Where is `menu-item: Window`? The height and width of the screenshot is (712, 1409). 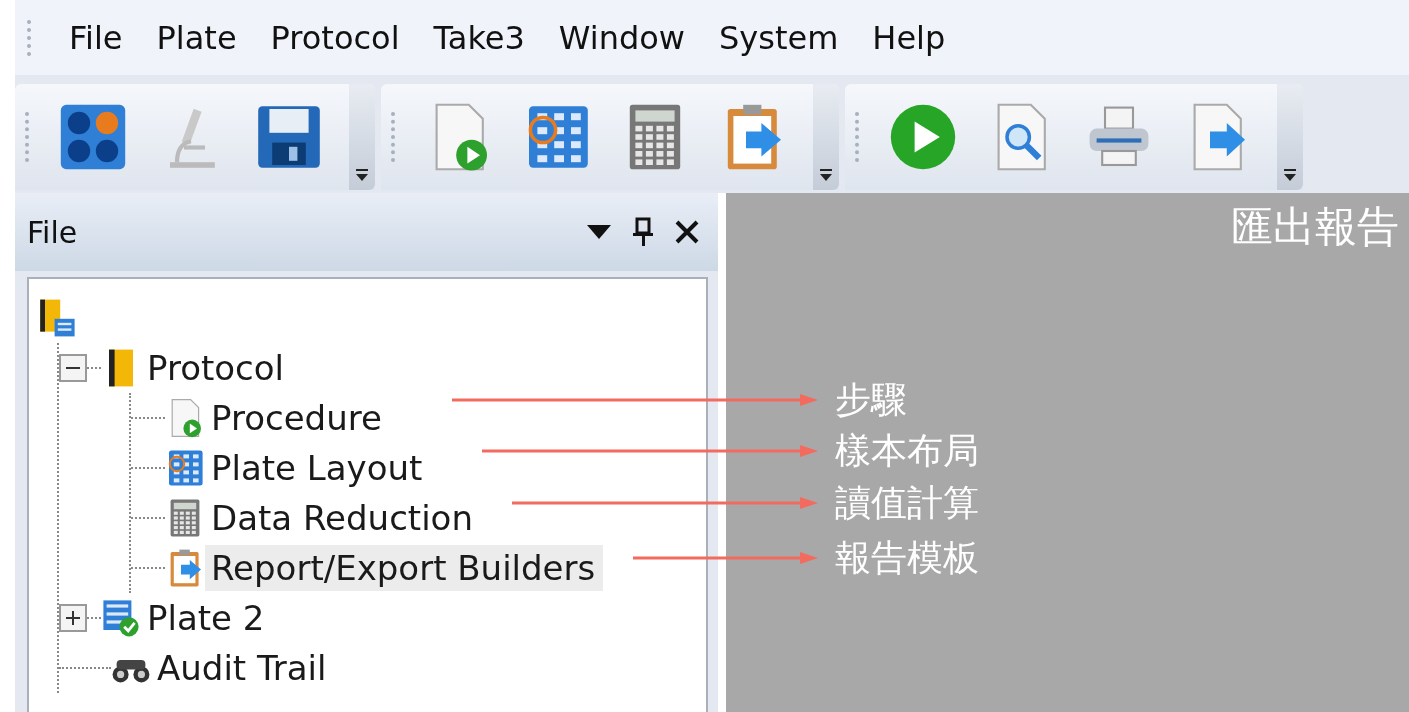
menu-item: Window is located at coordinates (621, 37).